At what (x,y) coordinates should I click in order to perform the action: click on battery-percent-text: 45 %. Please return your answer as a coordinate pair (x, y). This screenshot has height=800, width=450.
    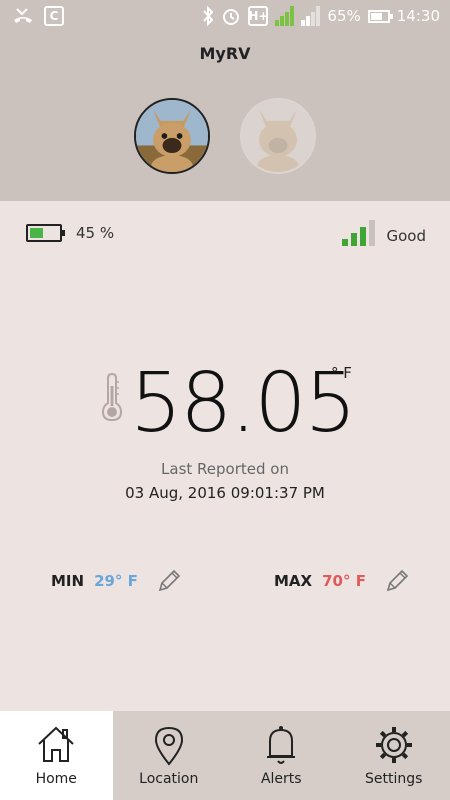
    Looking at the image, I should click on (95, 233).